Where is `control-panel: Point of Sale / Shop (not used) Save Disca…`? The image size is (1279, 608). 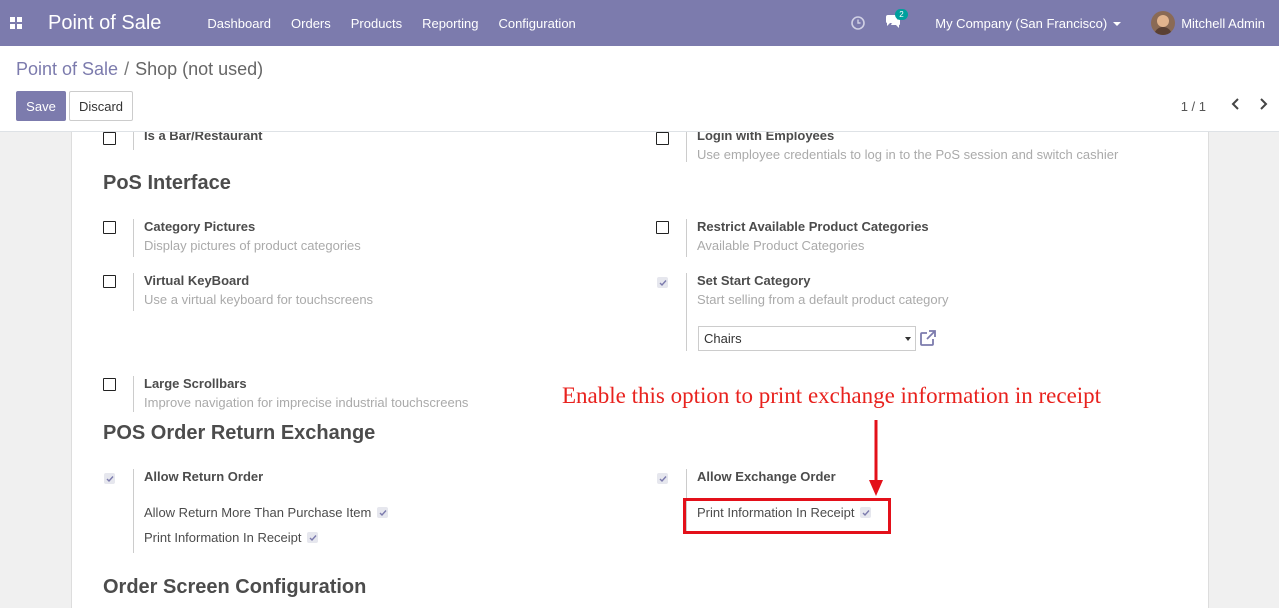
control-panel: Point of Sale / Shop (not used) Save Disca… is located at coordinates (639, 89).